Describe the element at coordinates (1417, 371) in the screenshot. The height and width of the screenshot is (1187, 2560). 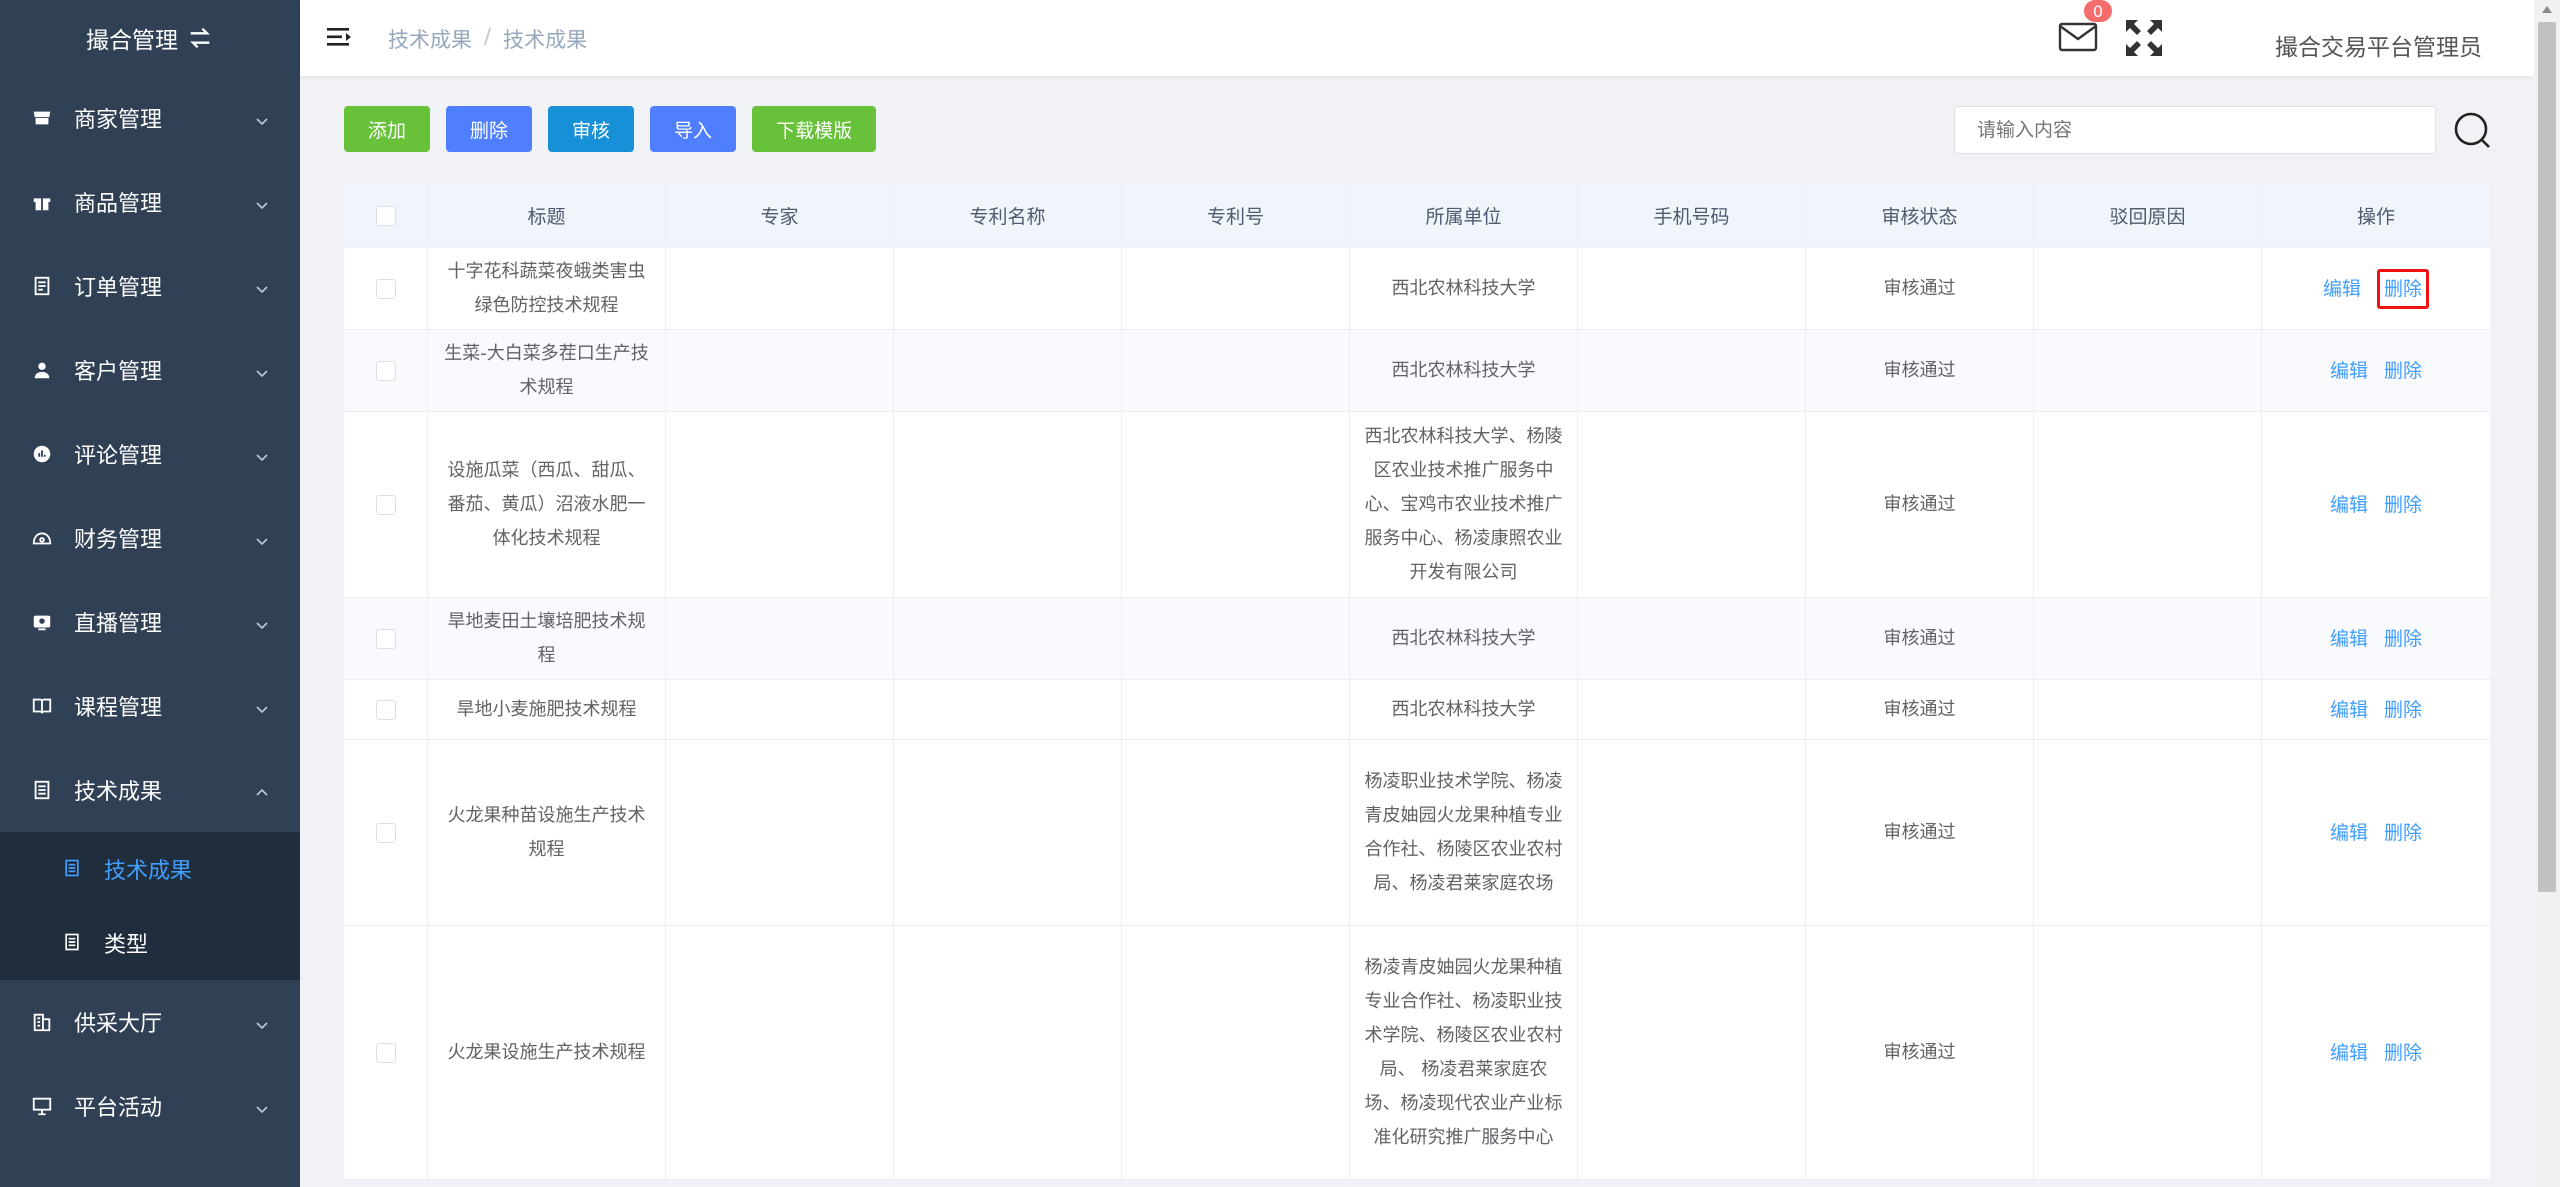
I see `table-row: 生菜-大白菜多茬口生产技术规程 西北农林科技大学 审核通过 编辑 删除` at that location.